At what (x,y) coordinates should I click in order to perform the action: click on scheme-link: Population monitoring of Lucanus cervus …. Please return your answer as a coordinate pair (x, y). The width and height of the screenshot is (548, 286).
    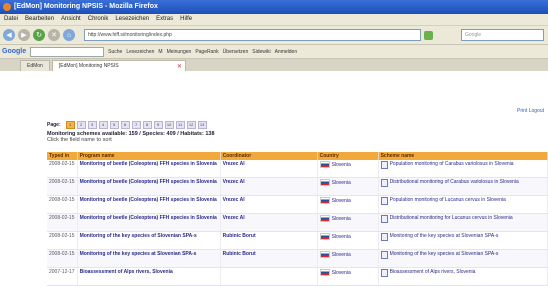
    Looking at the image, I should click on (448, 200).